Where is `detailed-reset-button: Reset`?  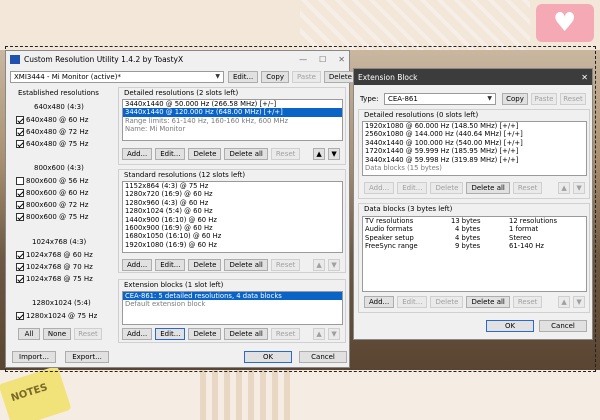 detailed-reset-button: Reset is located at coordinates (285, 154).